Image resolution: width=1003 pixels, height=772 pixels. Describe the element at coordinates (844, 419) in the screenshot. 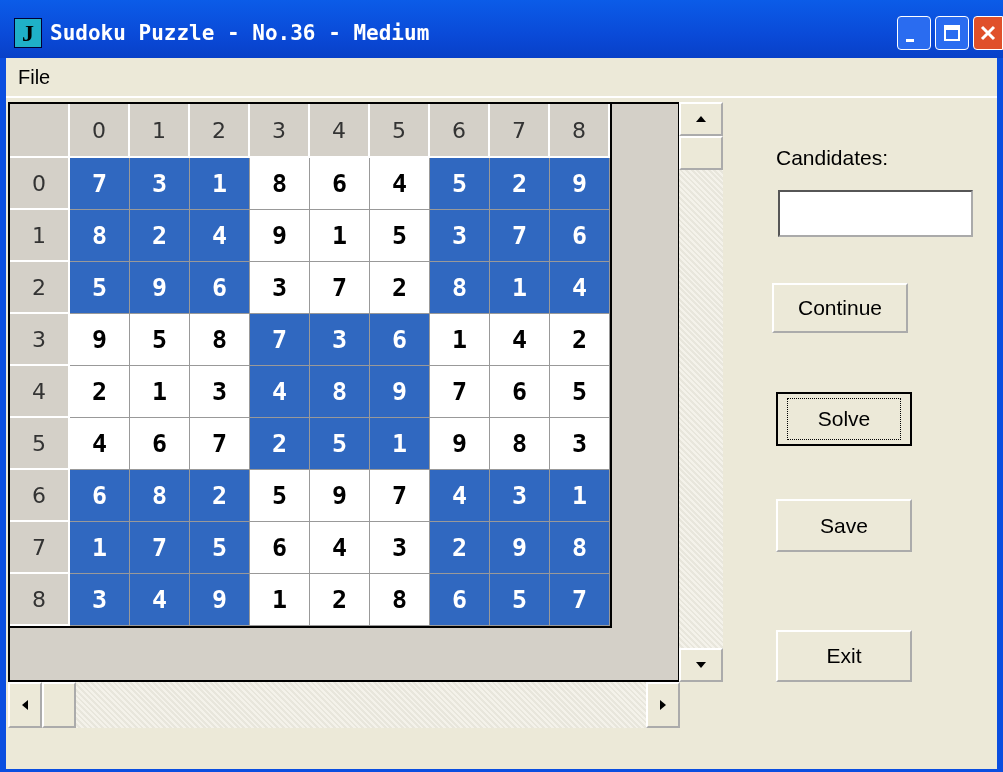

I see `action-button: Solve` at that location.